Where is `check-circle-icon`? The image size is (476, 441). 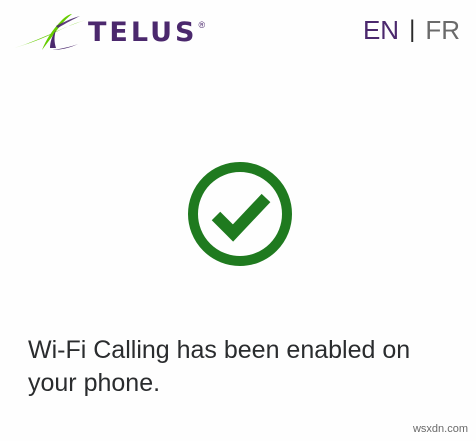 check-circle-icon is located at coordinates (240, 214).